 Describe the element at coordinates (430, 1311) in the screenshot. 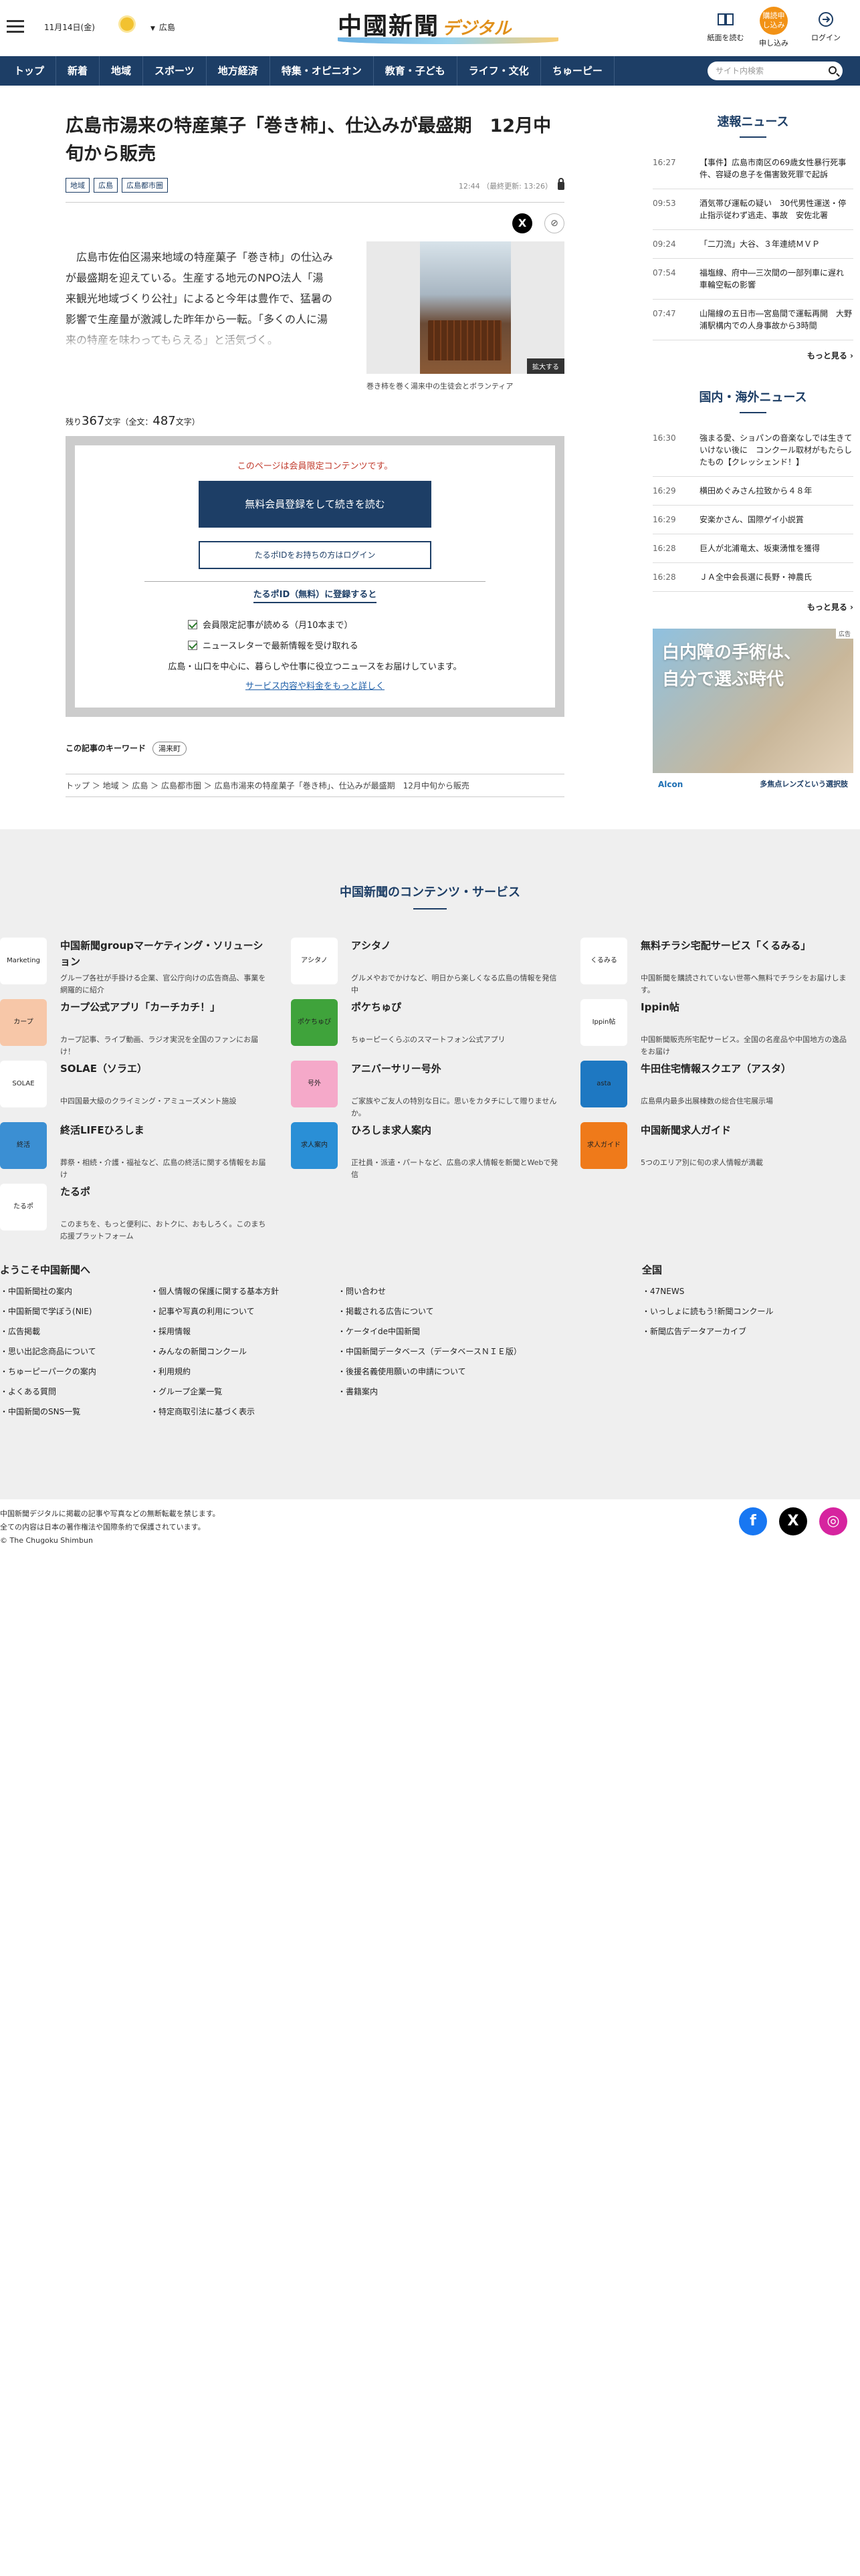

I see `footer-link: 掲載される広告について` at that location.